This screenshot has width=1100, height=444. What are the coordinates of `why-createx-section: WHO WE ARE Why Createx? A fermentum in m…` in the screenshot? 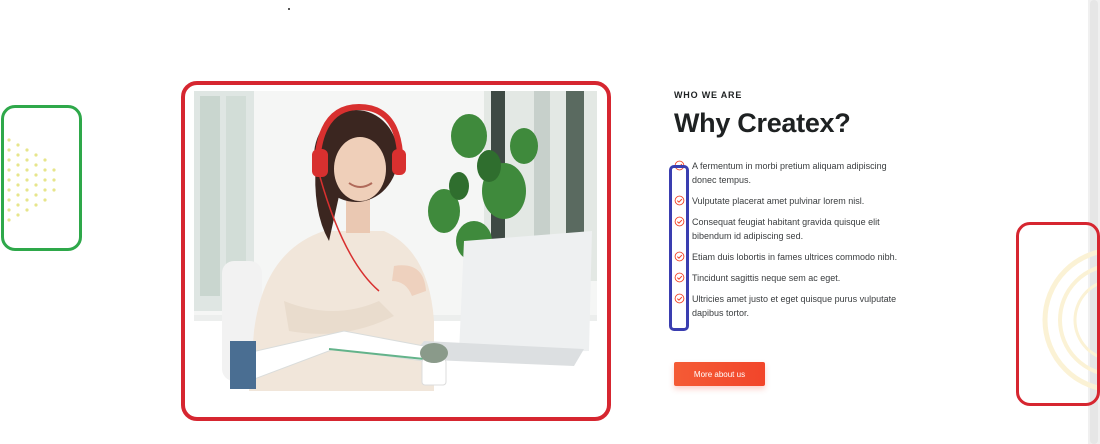 It's located at (794, 208).